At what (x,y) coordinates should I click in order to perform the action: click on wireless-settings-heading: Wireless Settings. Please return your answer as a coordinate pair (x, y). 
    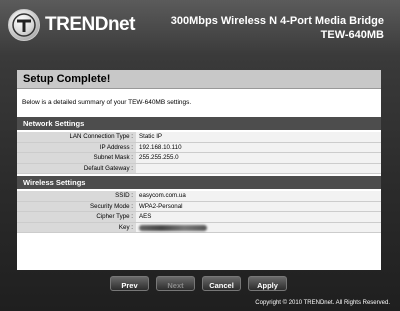
    Looking at the image, I should click on (199, 182).